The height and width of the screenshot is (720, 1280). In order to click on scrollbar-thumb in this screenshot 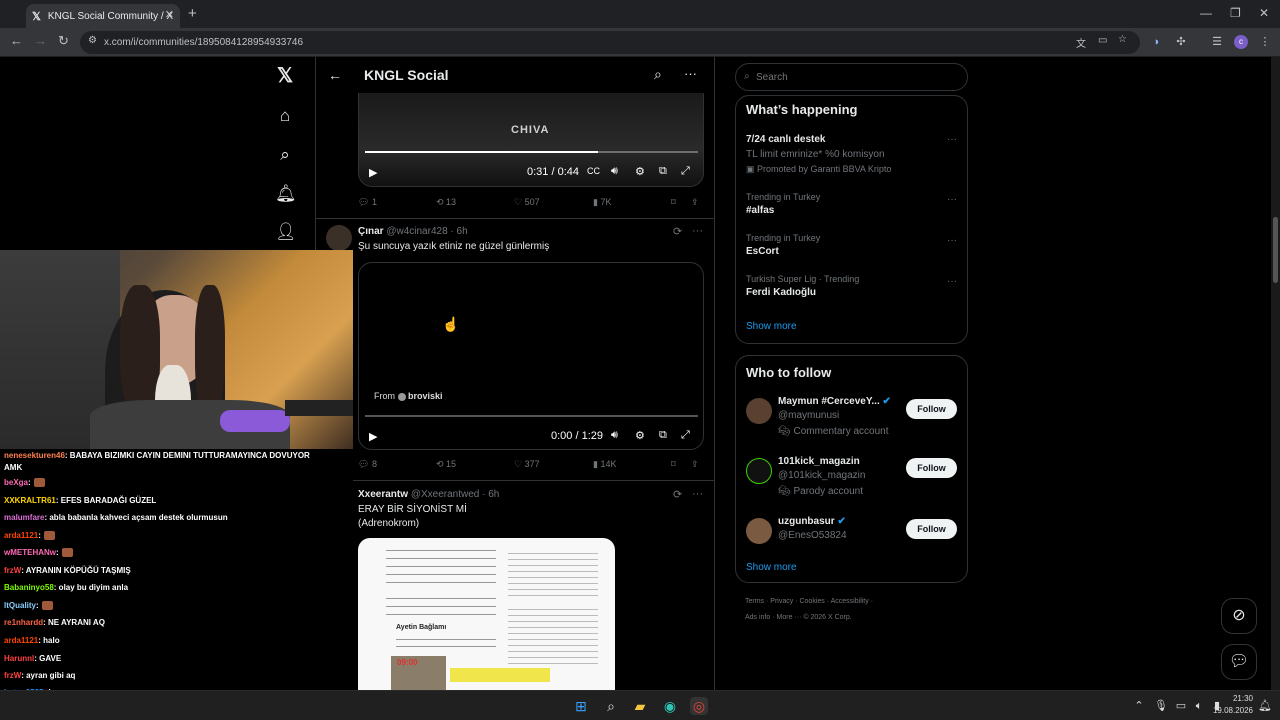, I will do `click(1275, 250)`.